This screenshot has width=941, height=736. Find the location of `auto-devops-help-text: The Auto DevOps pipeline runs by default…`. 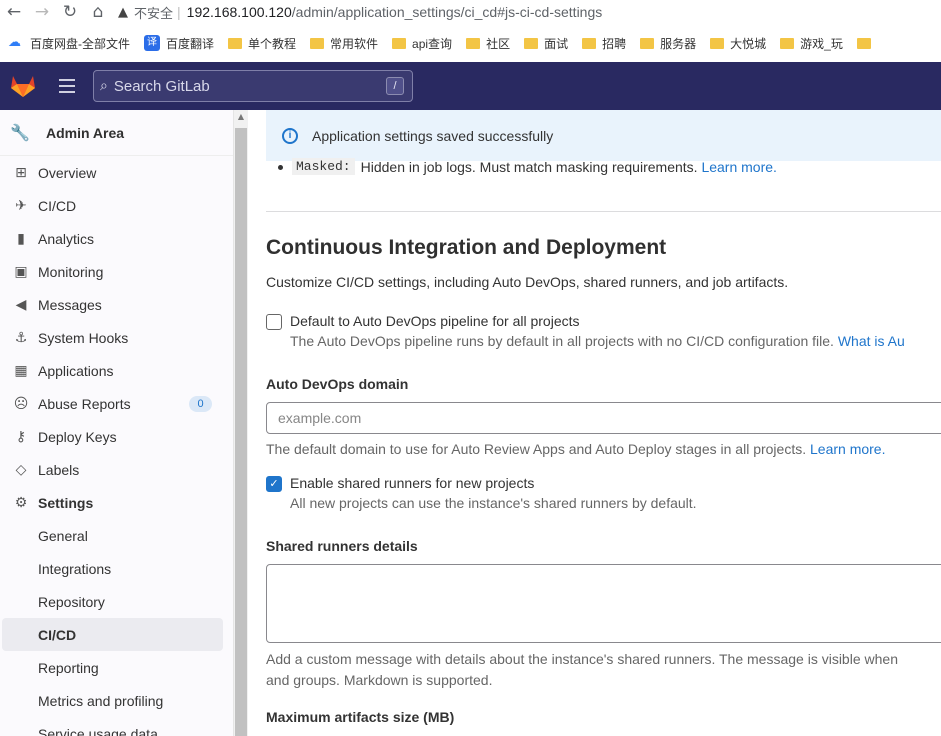

auto-devops-help-text: The Auto DevOps pipeline runs by default… is located at coordinates (562, 341).